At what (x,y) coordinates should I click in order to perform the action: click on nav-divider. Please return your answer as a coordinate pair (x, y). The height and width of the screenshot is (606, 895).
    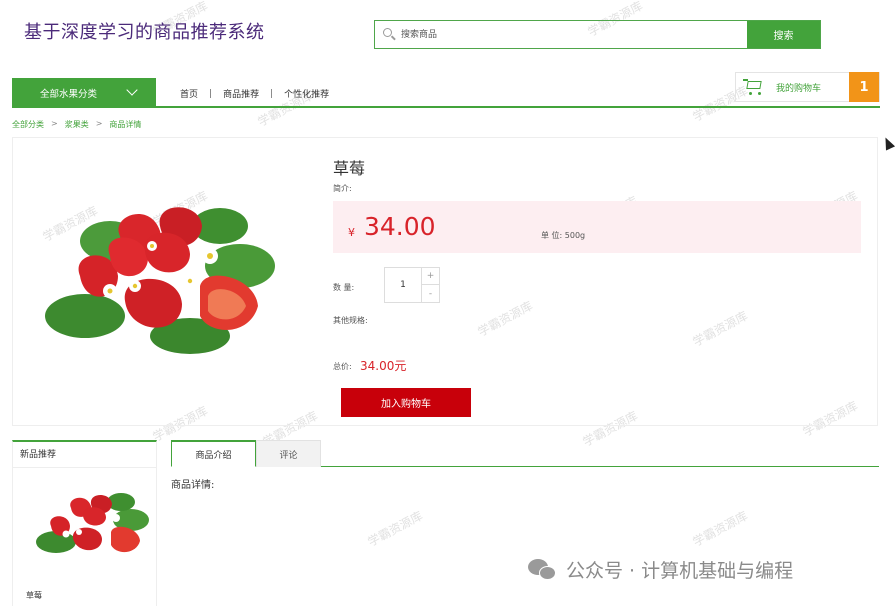
    Looking at the image, I should click on (446, 107).